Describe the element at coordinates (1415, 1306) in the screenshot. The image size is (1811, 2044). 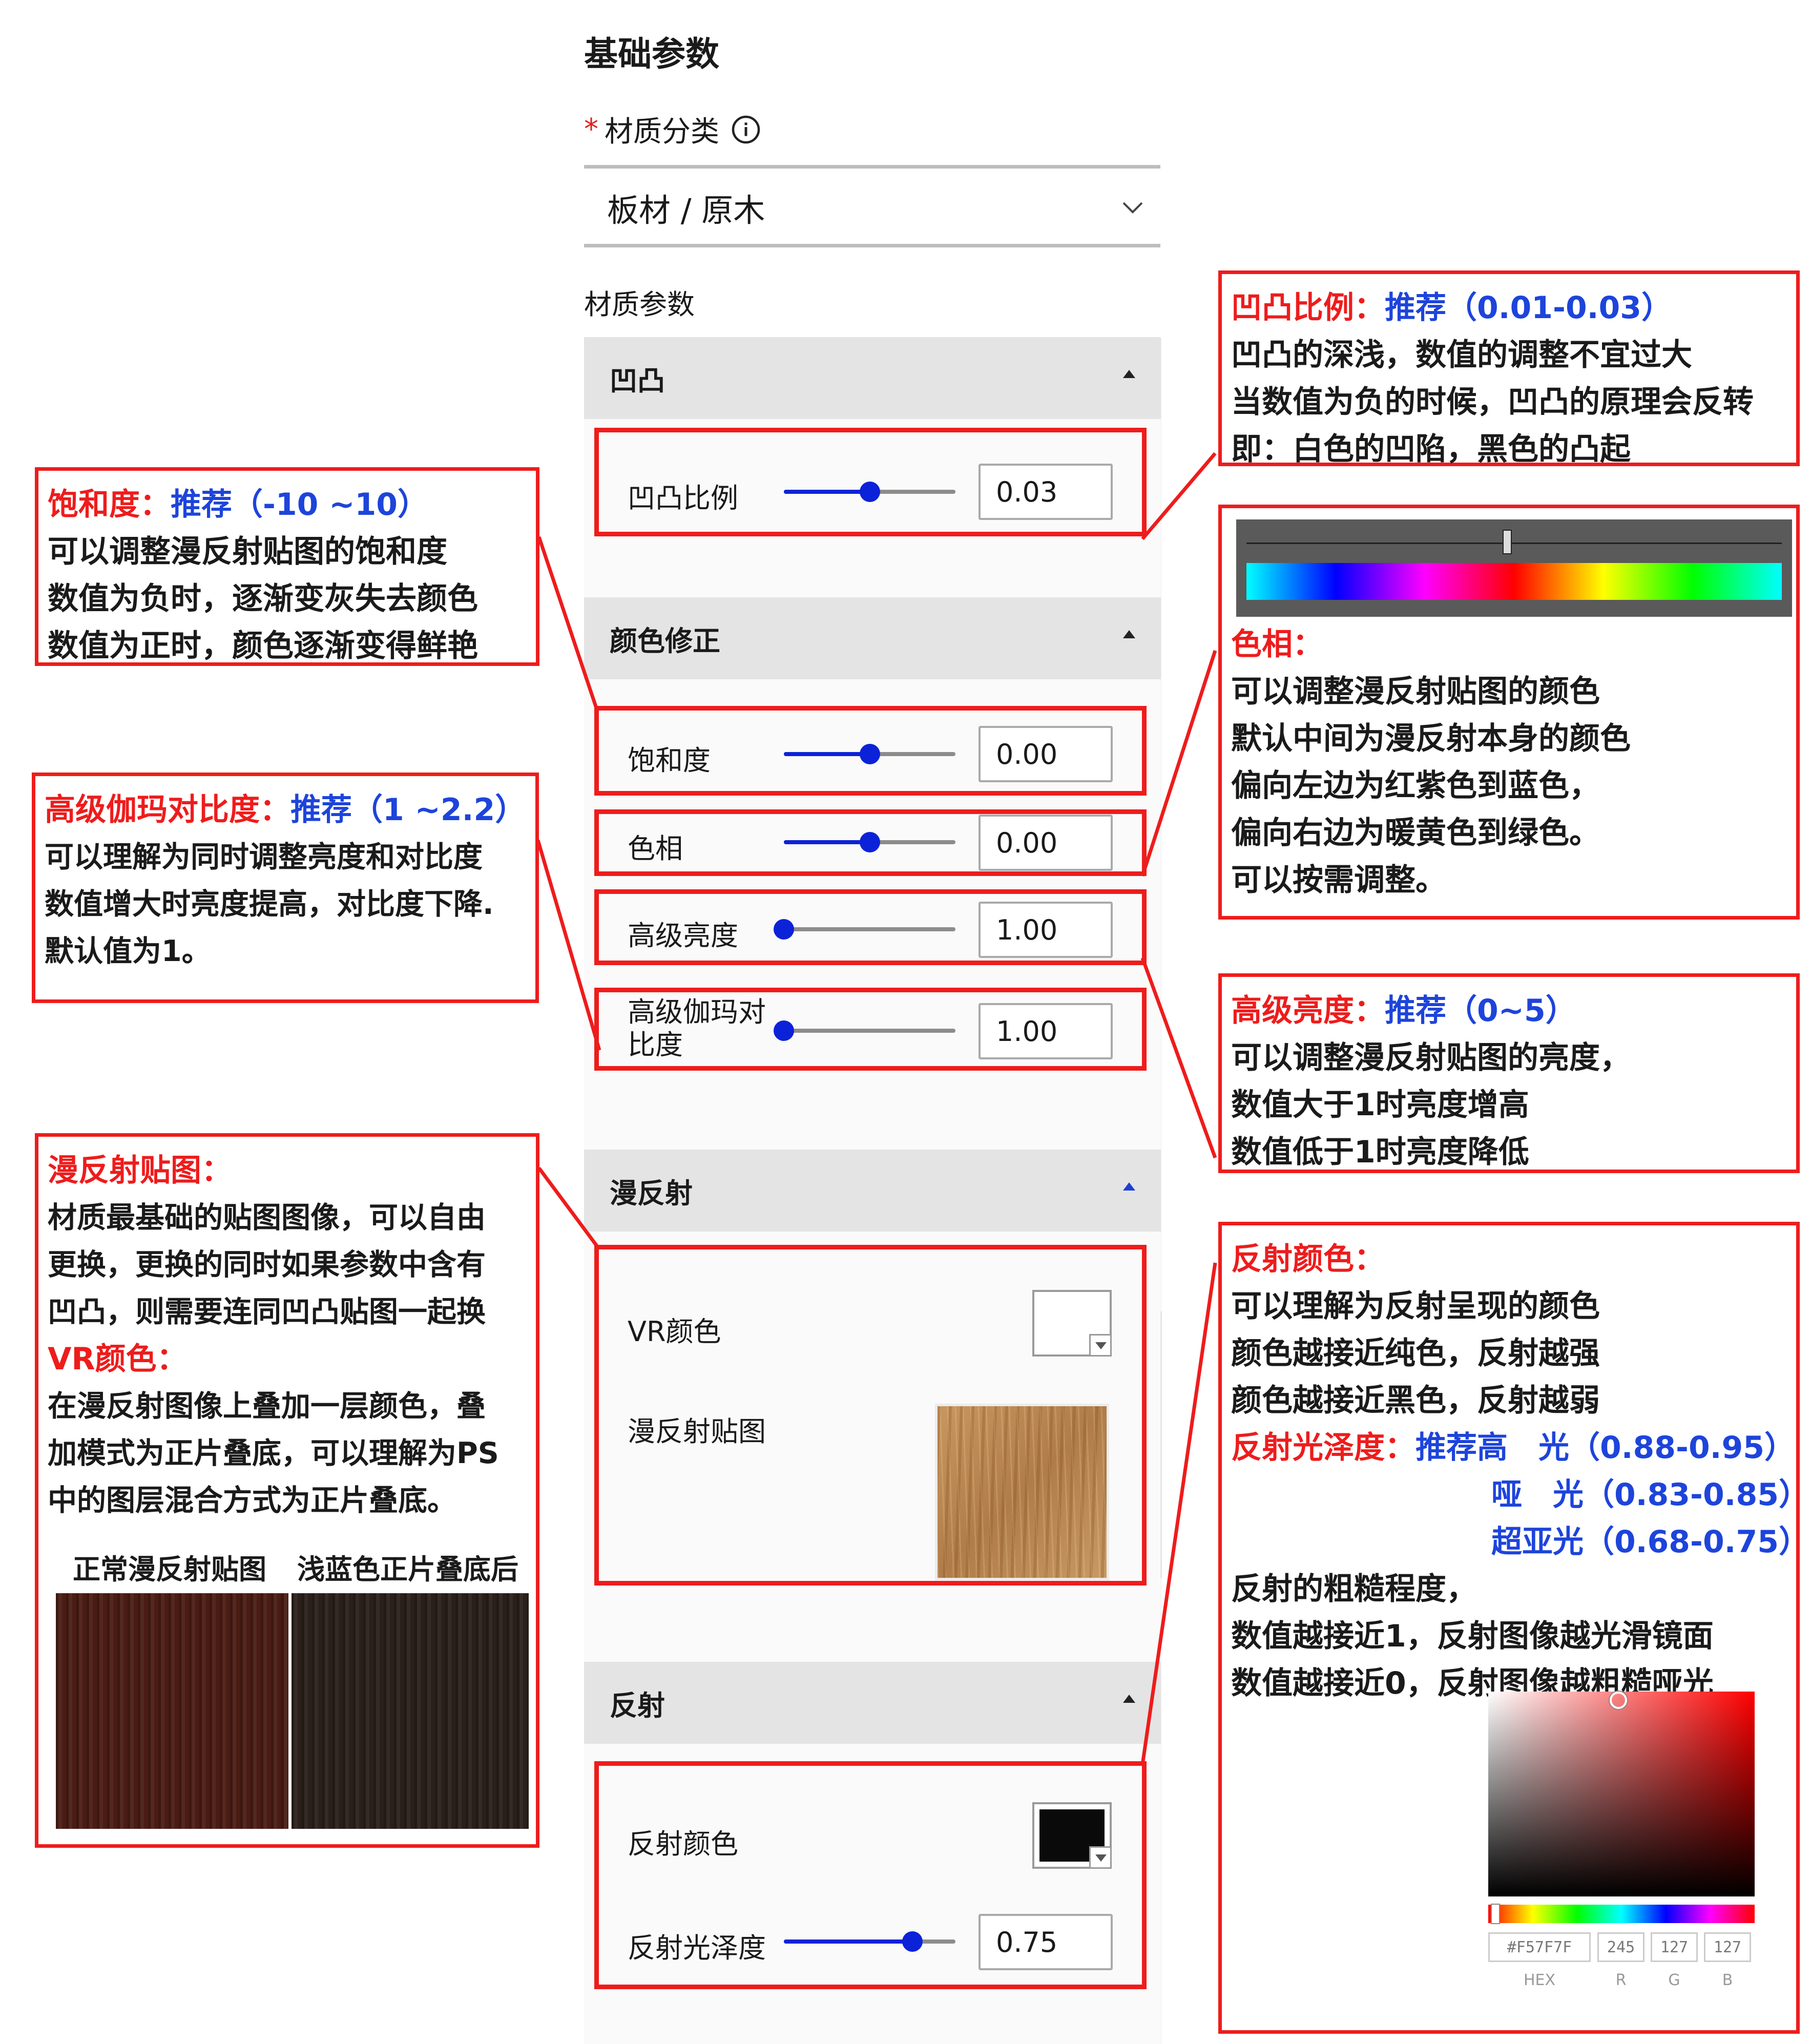
I see `note-reflect-line: 可以理解为反射呈现的颜色` at that location.